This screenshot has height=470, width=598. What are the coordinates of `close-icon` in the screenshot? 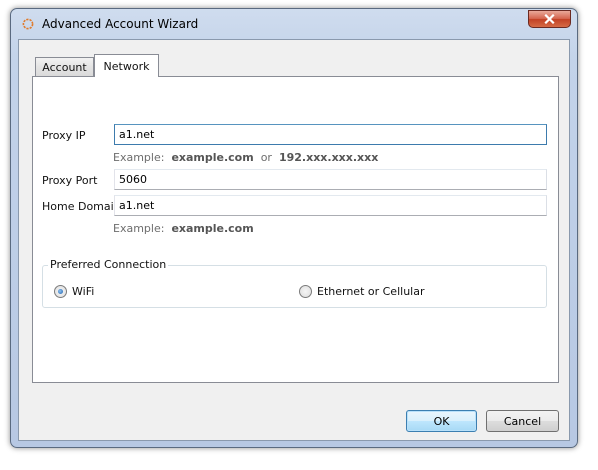 It's located at (549, 19).